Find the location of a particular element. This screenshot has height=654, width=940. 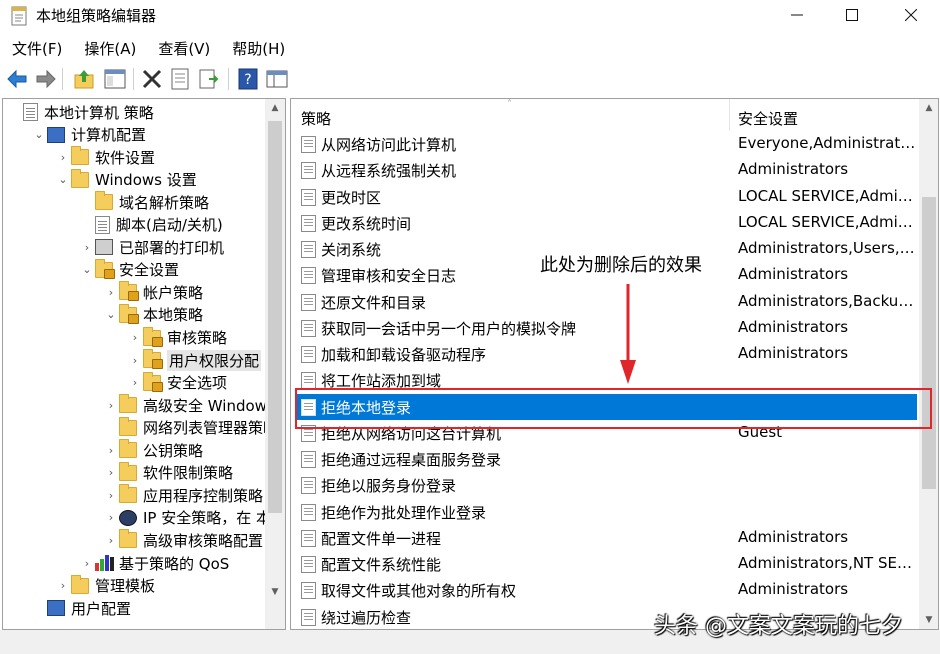

tree-item-label: 本地策略 is located at coordinates (173, 315).